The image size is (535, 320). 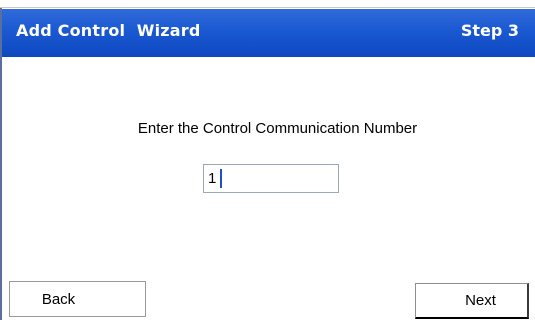 I want to click on next-button: Next, so click(x=472, y=301).